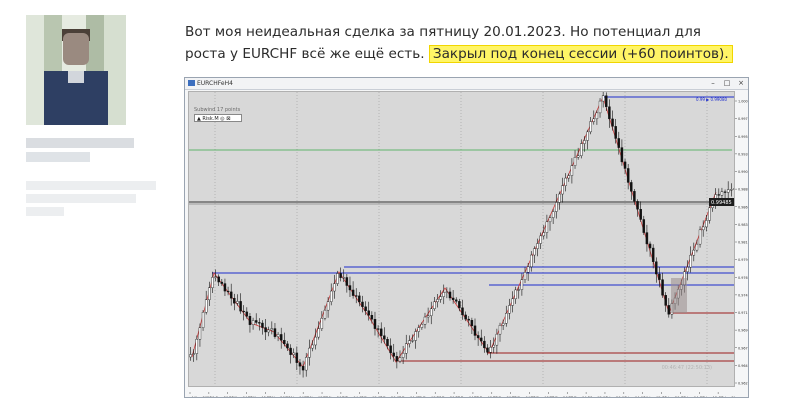 The width and height of the screenshot is (800, 405). What do you see at coordinates (76, 70) in the screenshot?
I see `author-avatar` at bounding box center [76, 70].